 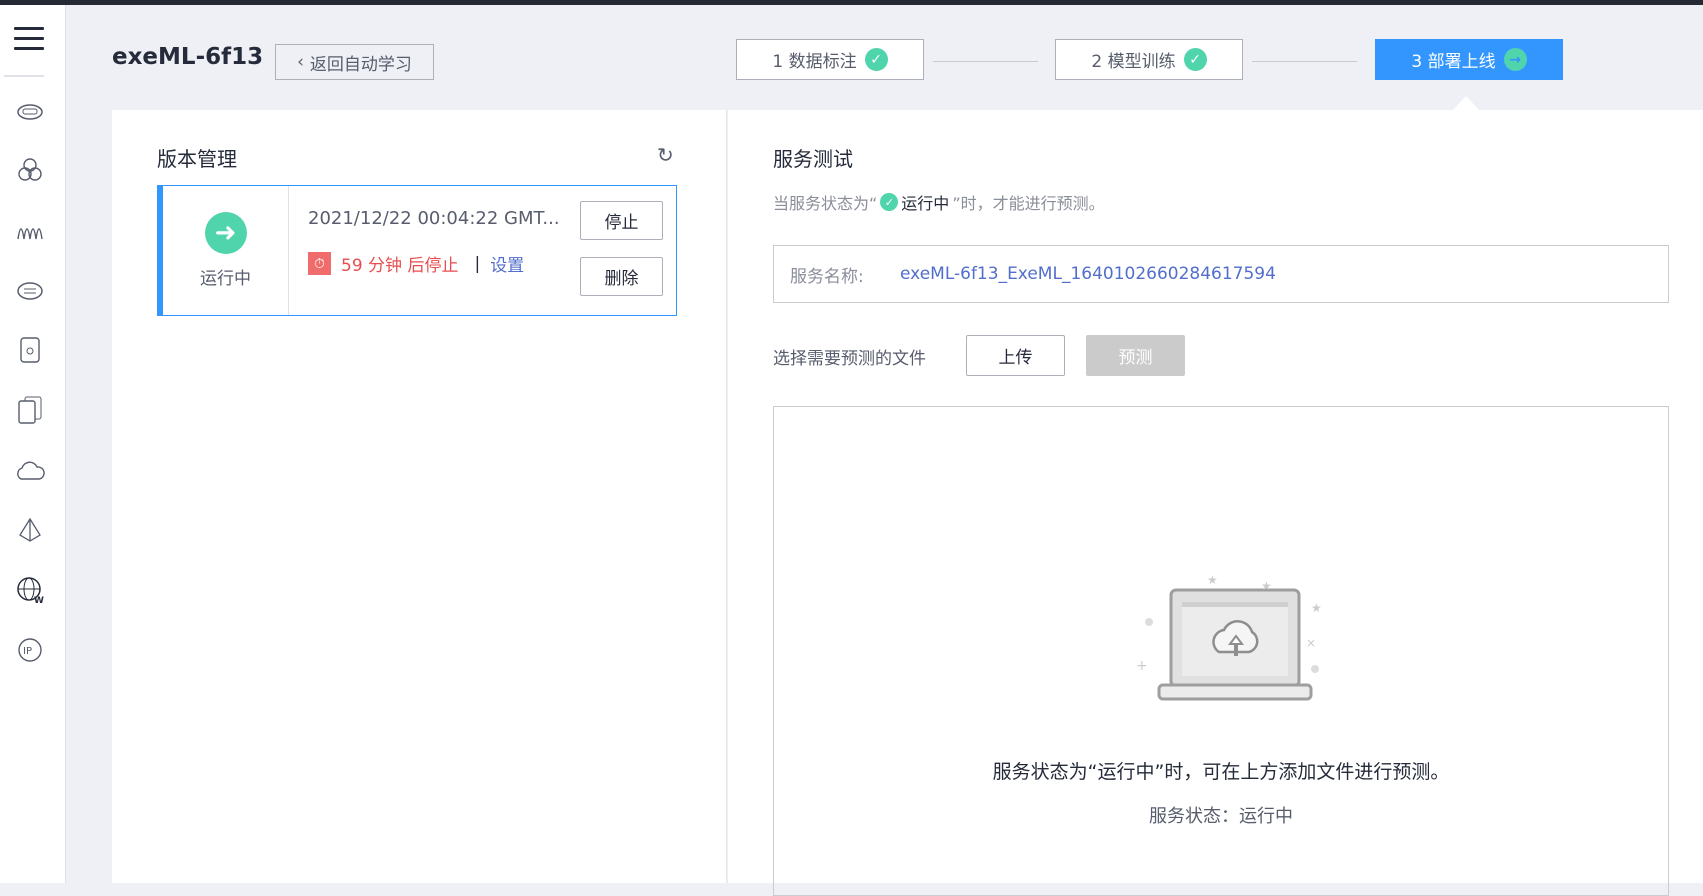 I want to click on file-select-label: 选择需要预测的文件, so click(x=849, y=359).